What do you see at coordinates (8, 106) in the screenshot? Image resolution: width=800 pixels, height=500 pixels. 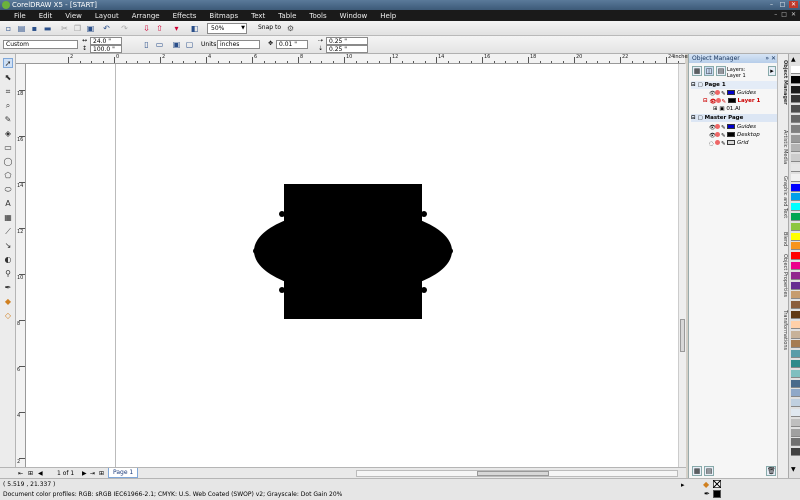 I see `zoom-tool-icon: ⌕` at bounding box center [8, 106].